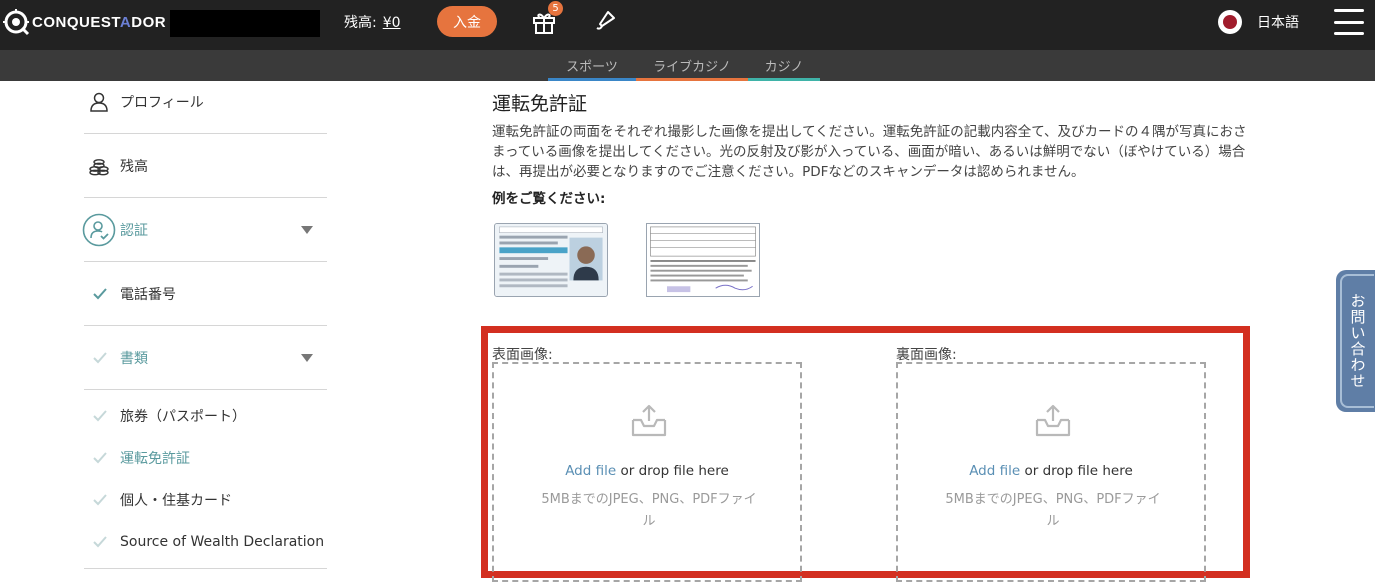 The width and height of the screenshot is (1375, 582). What do you see at coordinates (1349, 22) in the screenshot?
I see `hamburger-menu-icon` at bounding box center [1349, 22].